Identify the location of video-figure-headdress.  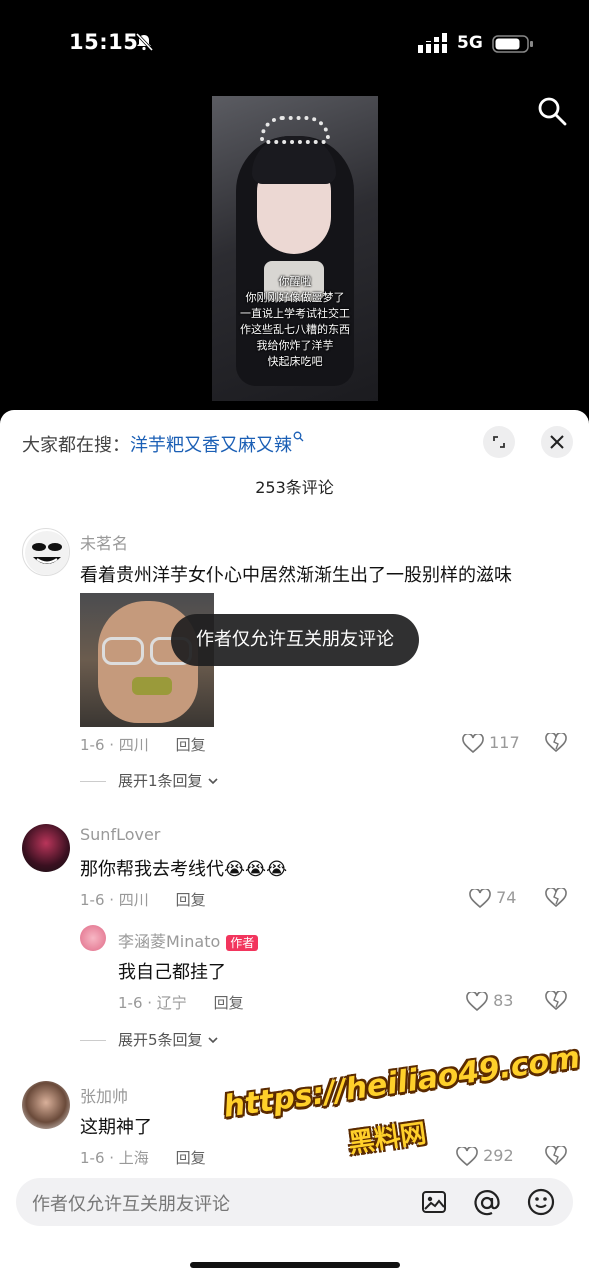
(295, 130).